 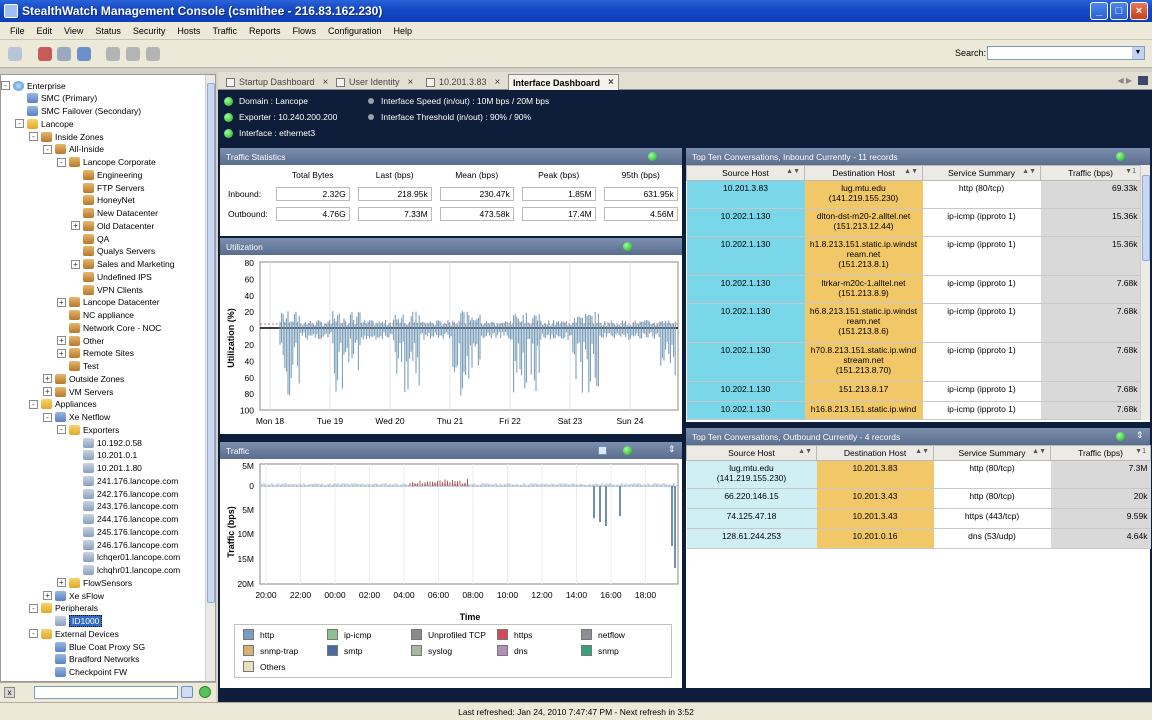 What do you see at coordinates (1100, 538) in the screenshot?
I see `traffic-cell: 4.64k` at bounding box center [1100, 538].